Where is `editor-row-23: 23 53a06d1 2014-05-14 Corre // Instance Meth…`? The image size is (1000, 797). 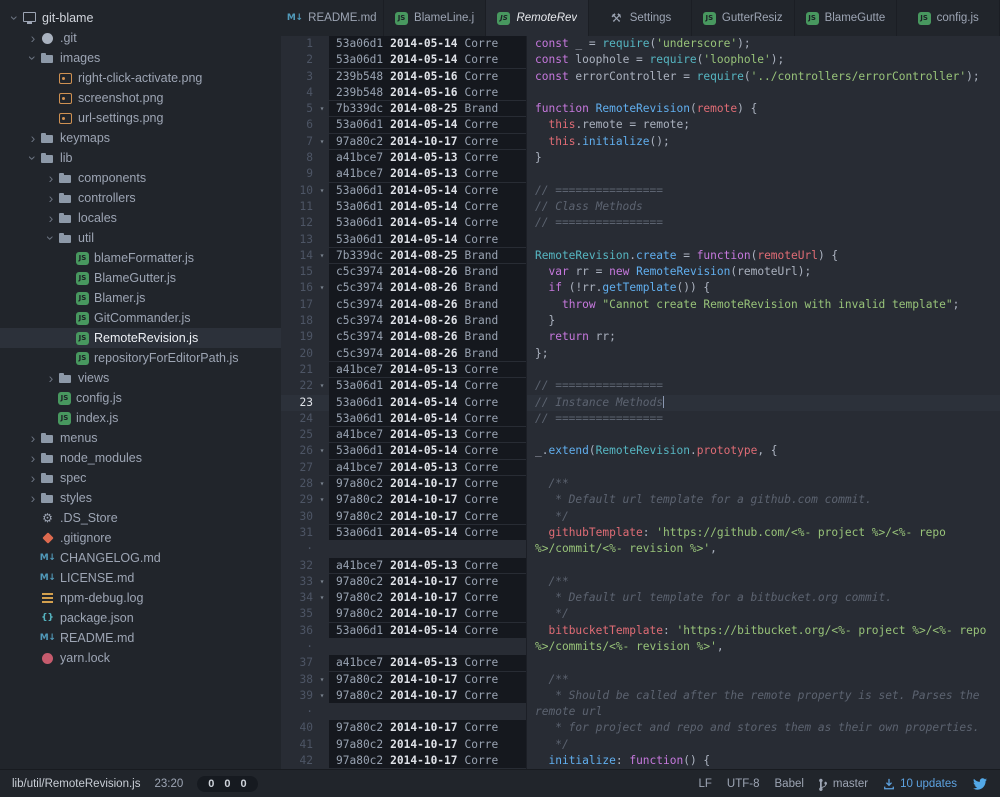 editor-row-23: 23 53a06d1 2014-05-14 Corre // Instance Meth… is located at coordinates (640, 402).